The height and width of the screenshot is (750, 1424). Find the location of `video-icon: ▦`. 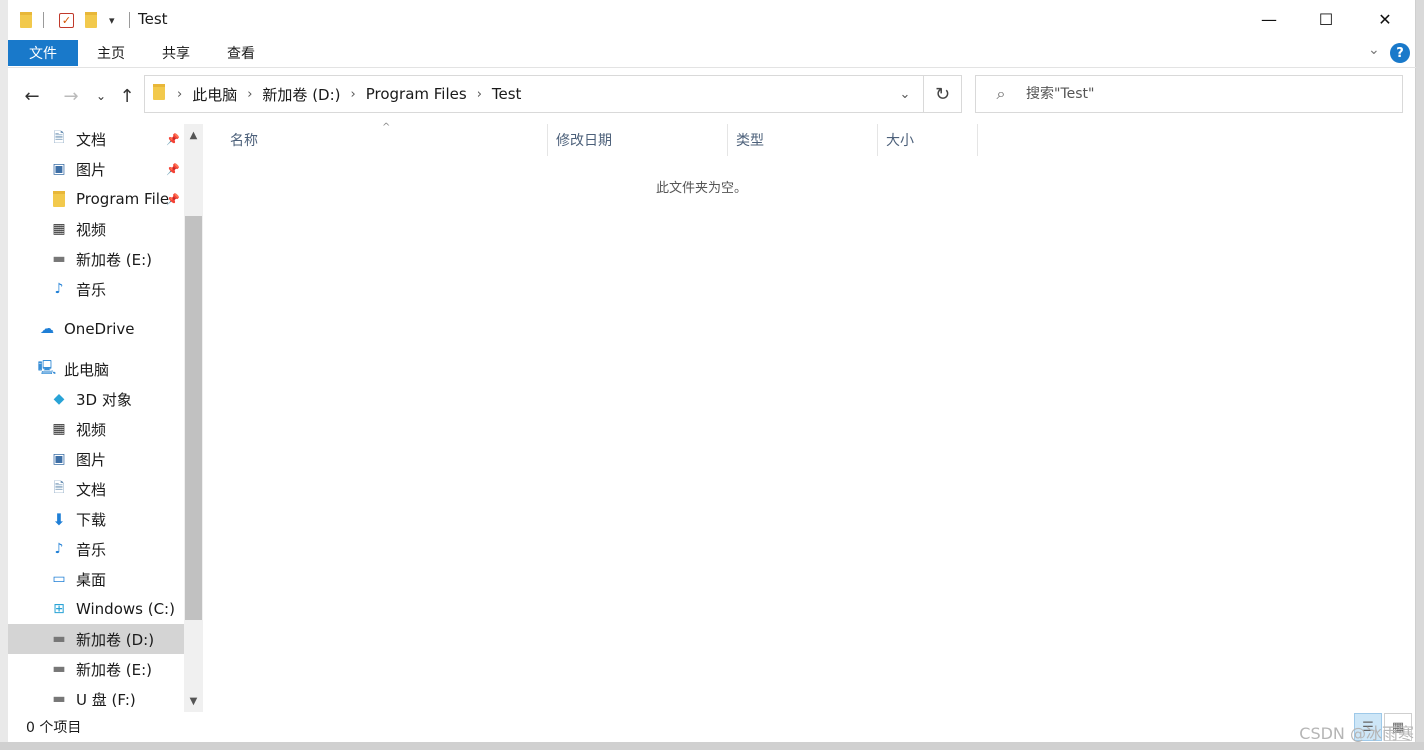

video-icon: ▦ is located at coordinates (59, 229).